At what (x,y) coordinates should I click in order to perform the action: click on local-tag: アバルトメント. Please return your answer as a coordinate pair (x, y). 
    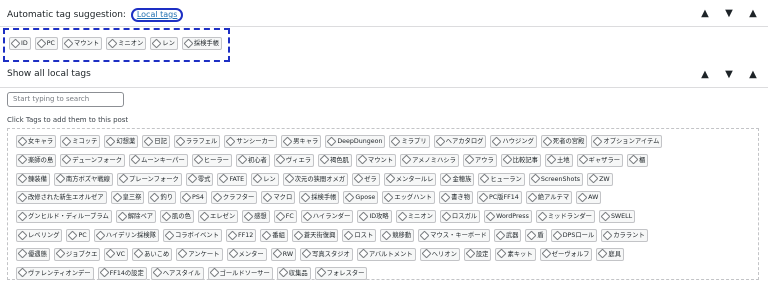
    Looking at the image, I should click on (386, 254).